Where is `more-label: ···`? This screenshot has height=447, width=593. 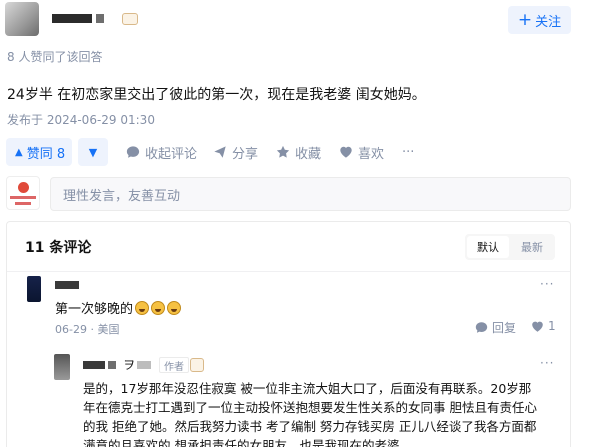
more-label: ··· is located at coordinates (408, 152).